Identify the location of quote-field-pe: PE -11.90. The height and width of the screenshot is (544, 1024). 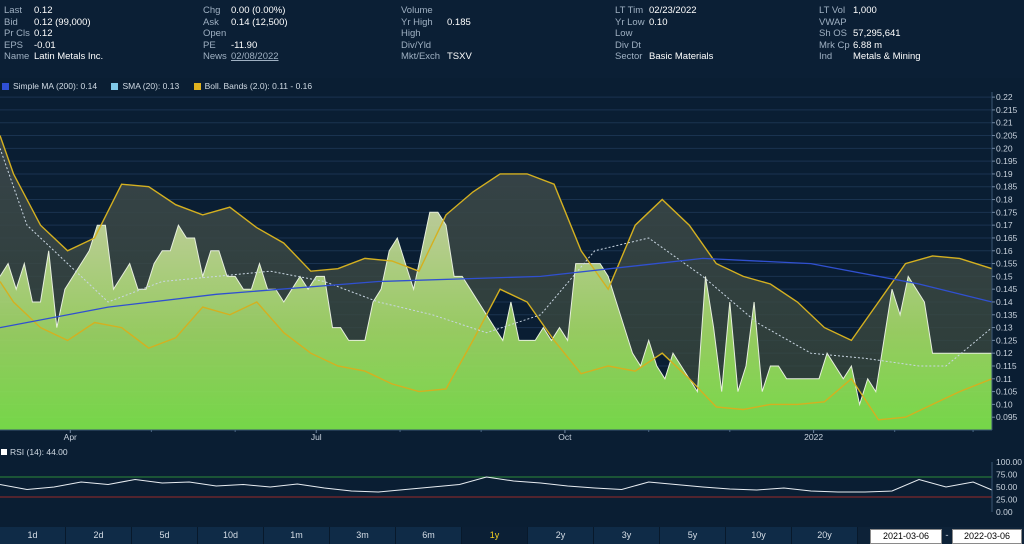
(245, 46).